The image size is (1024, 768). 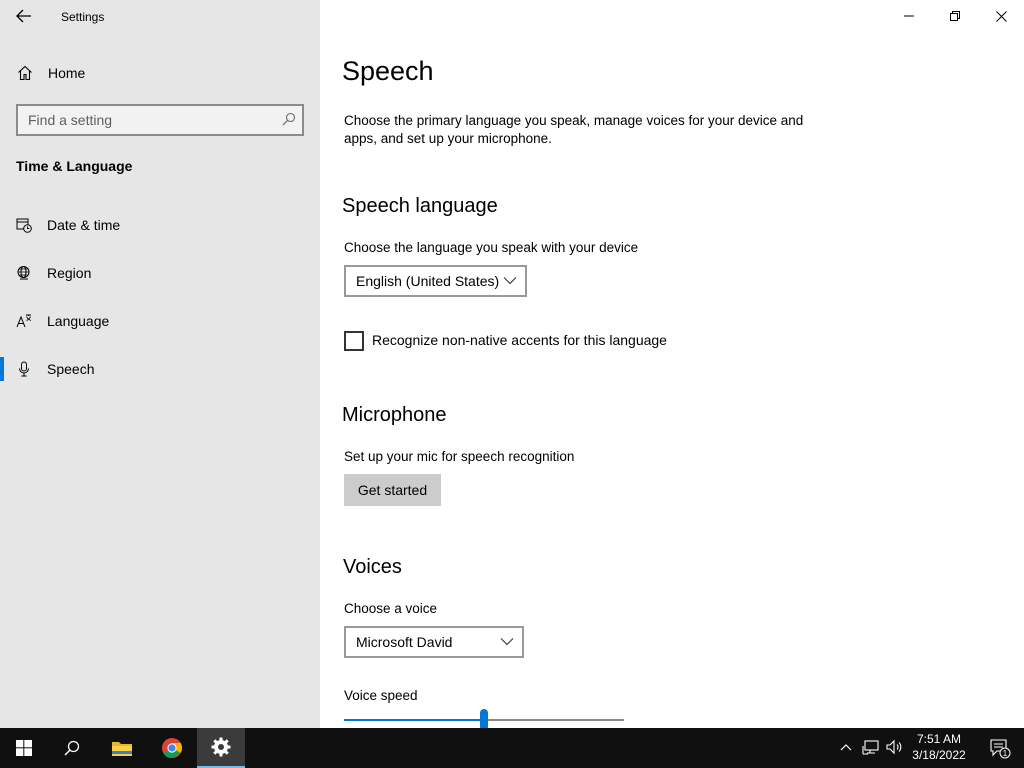 I want to click on search-input: Find a setting, so click(x=160, y=120).